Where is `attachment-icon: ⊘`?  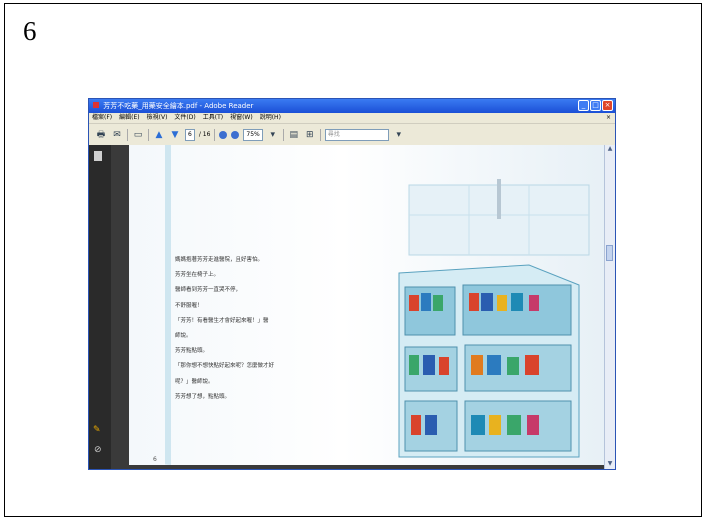
attachment-icon: ⊘ is located at coordinates (98, 450).